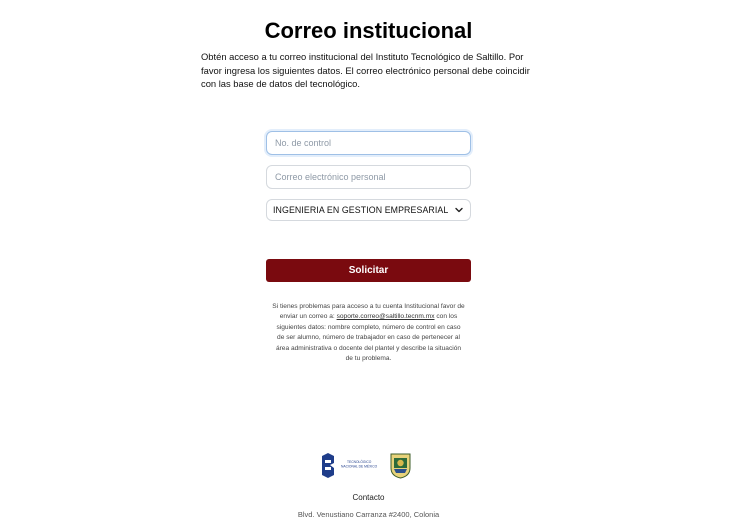  What do you see at coordinates (368, 177) in the screenshot?
I see `personal-email-input` at bounding box center [368, 177].